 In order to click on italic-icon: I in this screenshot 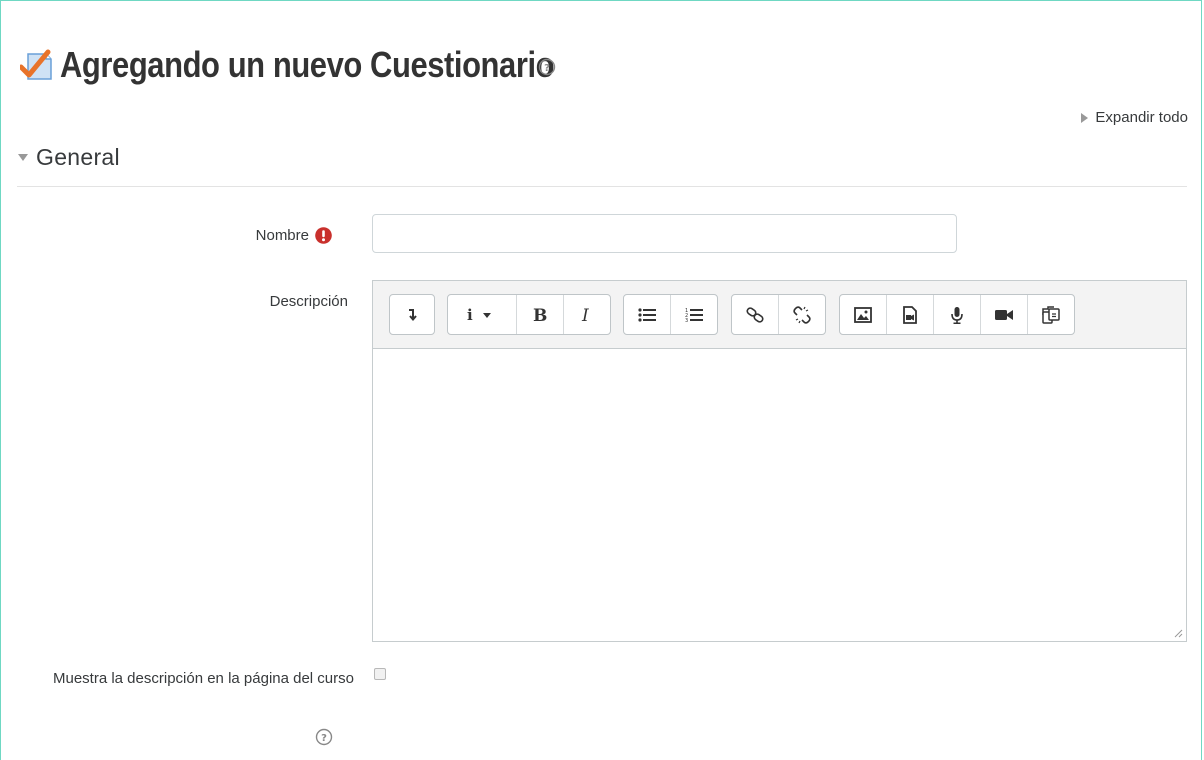, I will do `click(585, 315)`.